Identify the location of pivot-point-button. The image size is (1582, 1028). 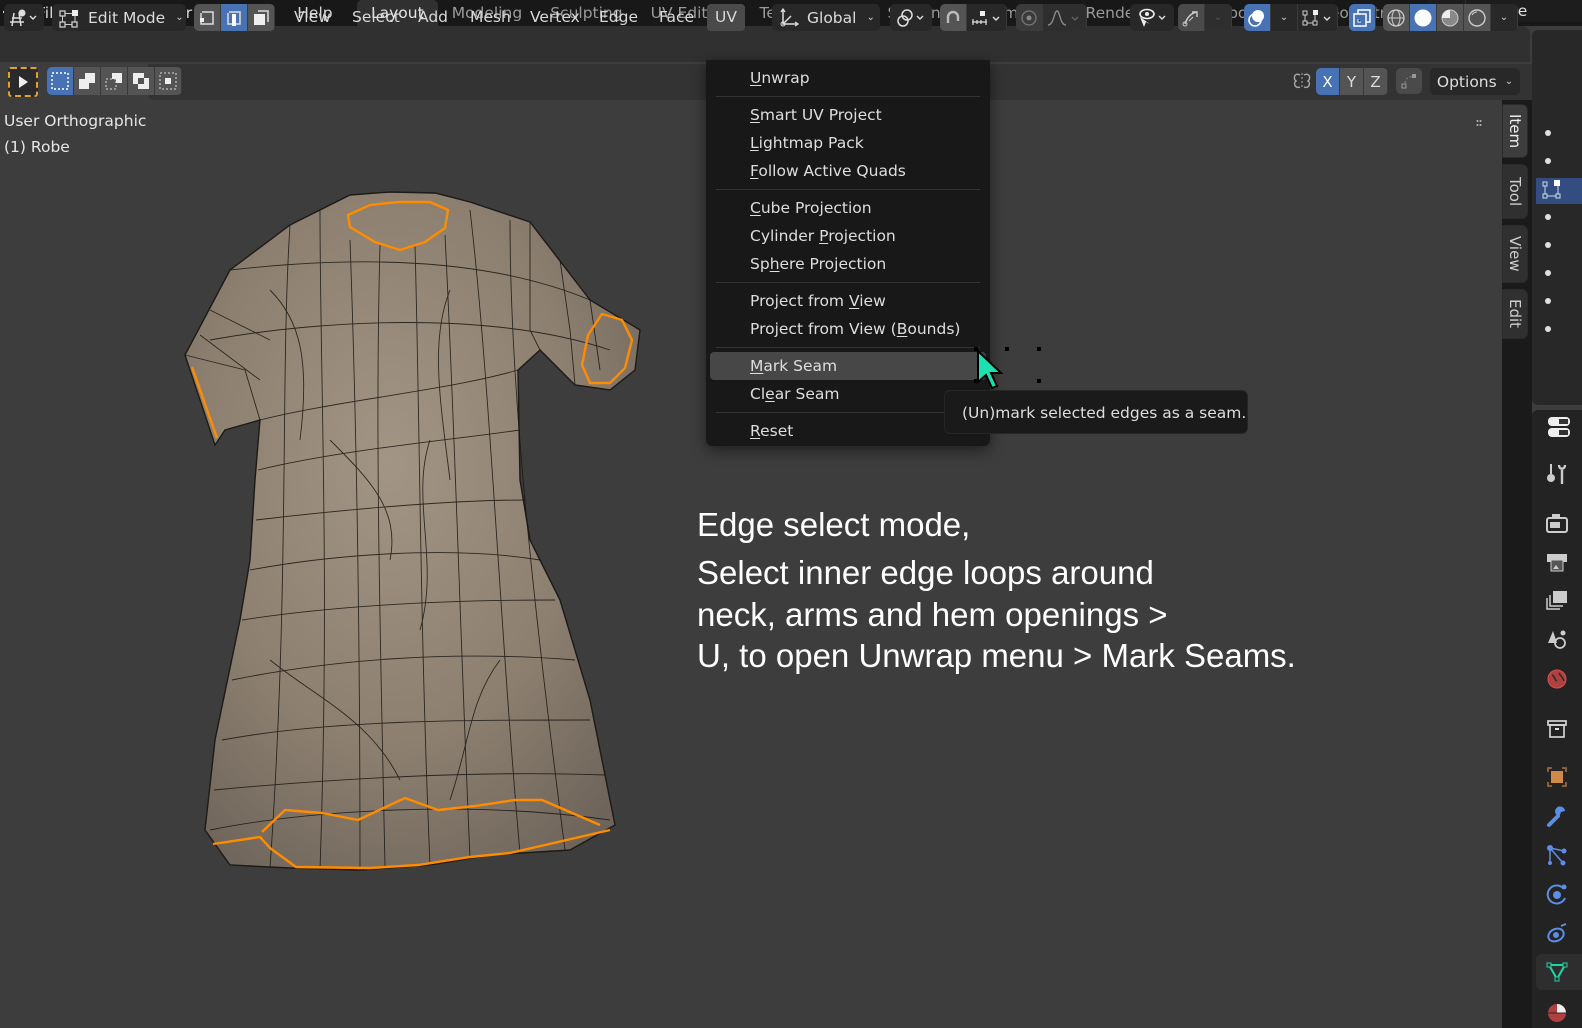
(911, 17).